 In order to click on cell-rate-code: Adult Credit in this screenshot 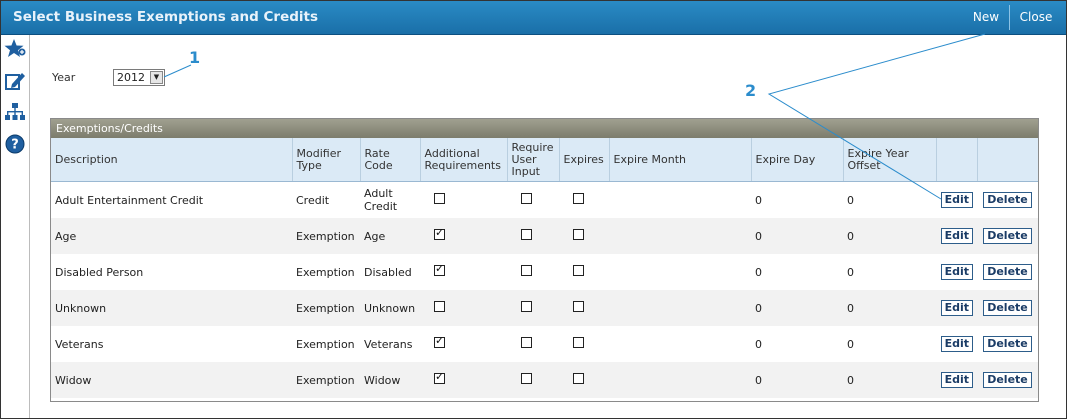, I will do `click(381, 200)`.